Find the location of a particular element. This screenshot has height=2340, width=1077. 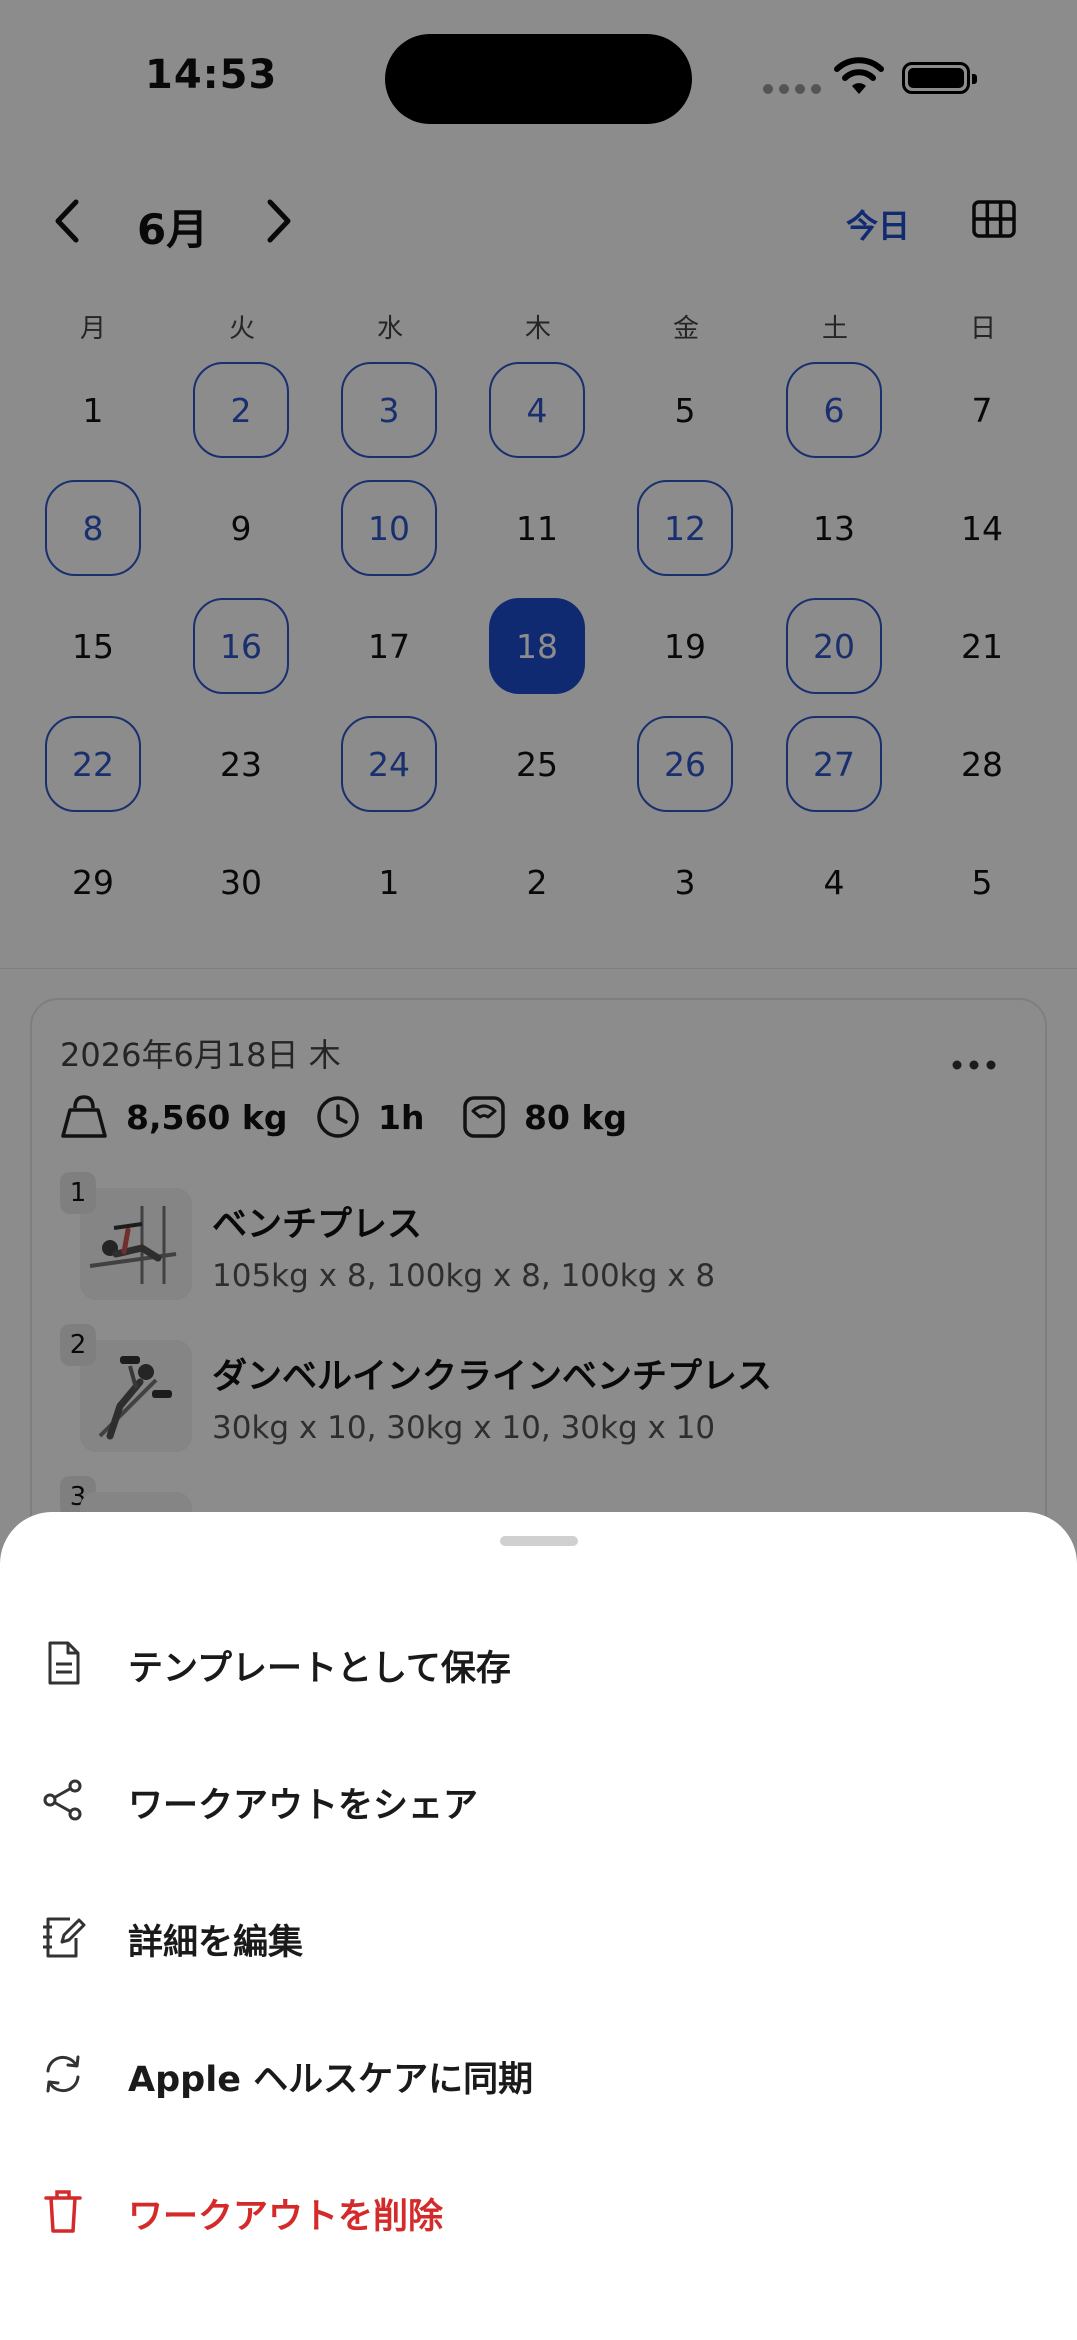

menu-edit-details: 詳細を編集 is located at coordinates (538, 1936).